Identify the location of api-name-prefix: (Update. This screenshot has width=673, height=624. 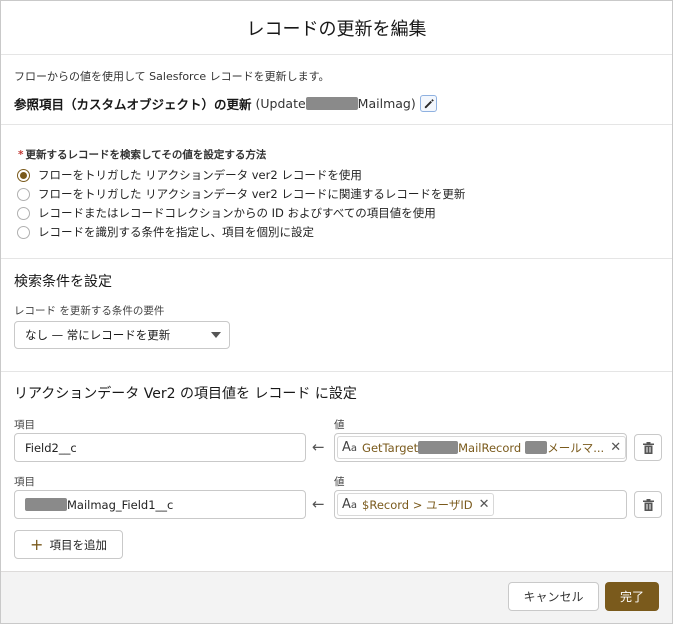
(280, 103).